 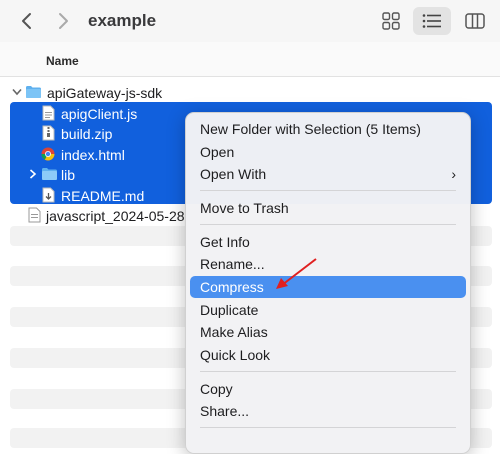 I want to click on menu-item-open-with: Open With ›, so click(x=328, y=174).